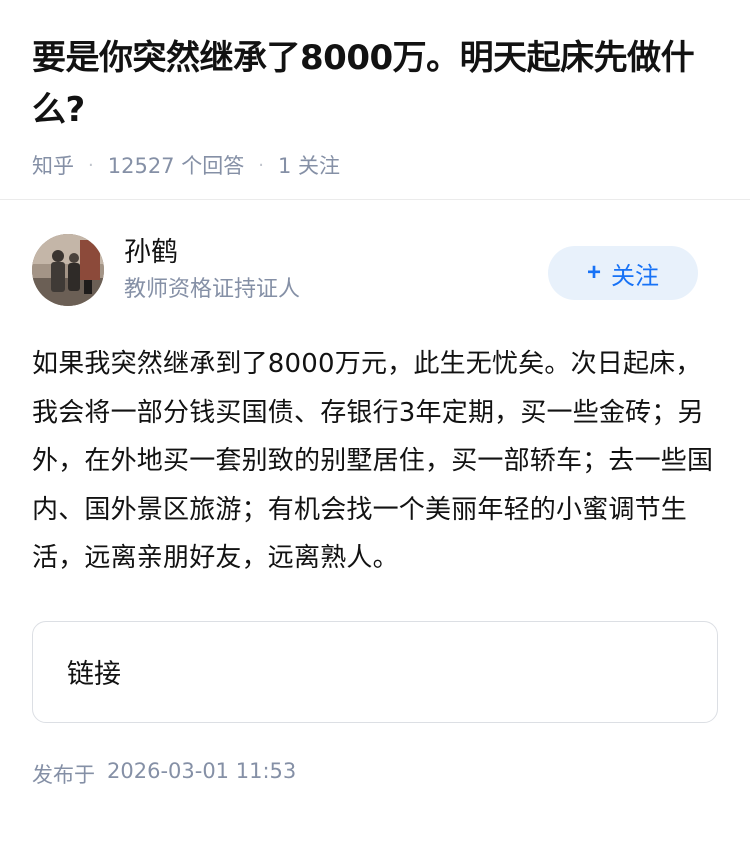  Describe the element at coordinates (212, 253) in the screenshot. I see `author-name: 孙鹤` at that location.